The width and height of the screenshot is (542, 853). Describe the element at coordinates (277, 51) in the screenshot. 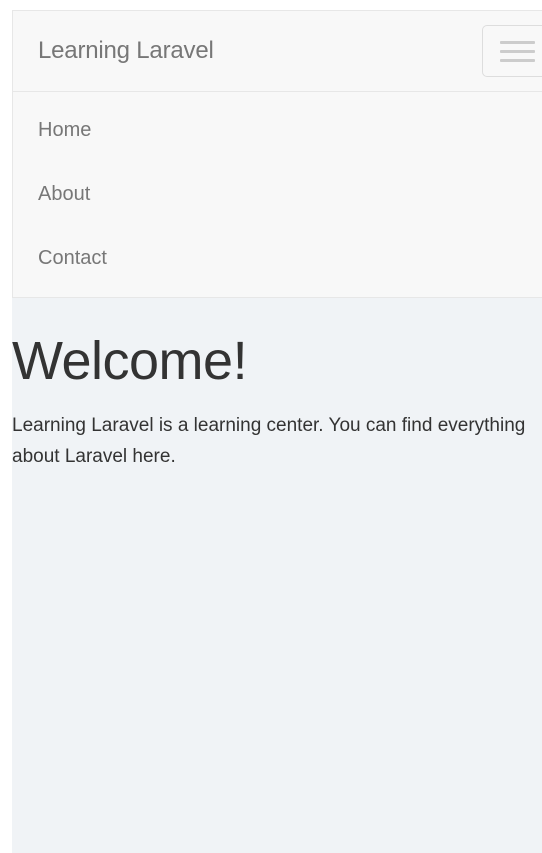

I see `navbar-header: Learning Laravel` at that location.